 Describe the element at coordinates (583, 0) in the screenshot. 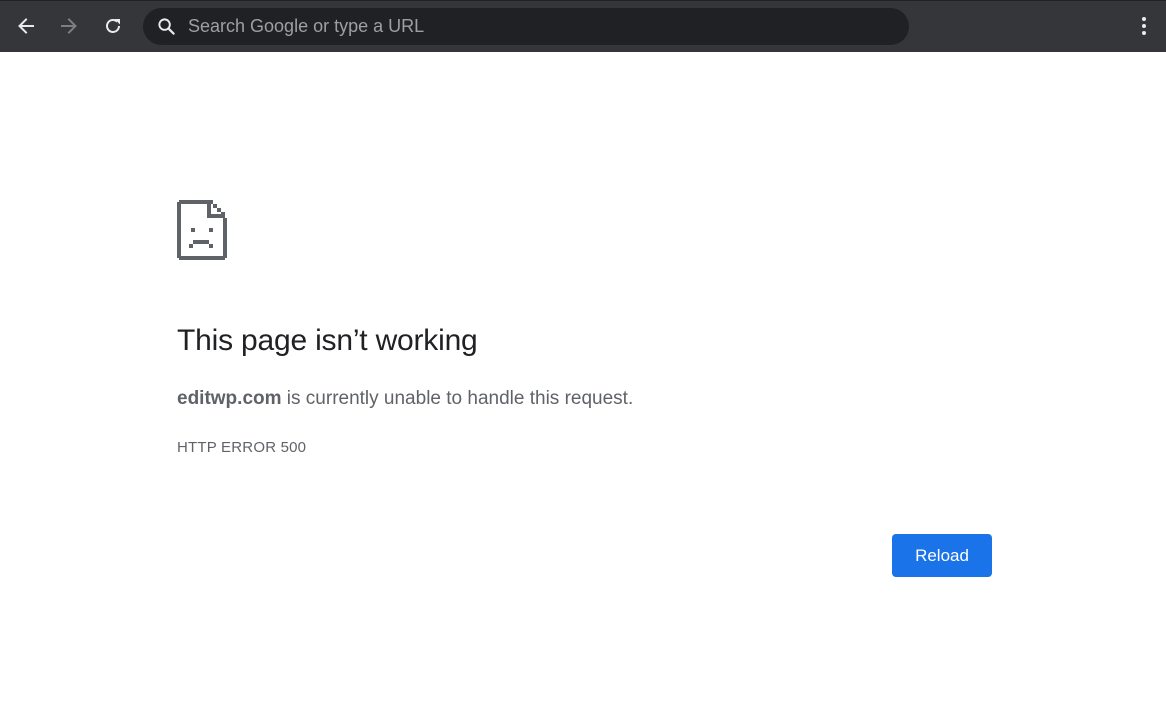

I see `tab-strip-edge` at that location.